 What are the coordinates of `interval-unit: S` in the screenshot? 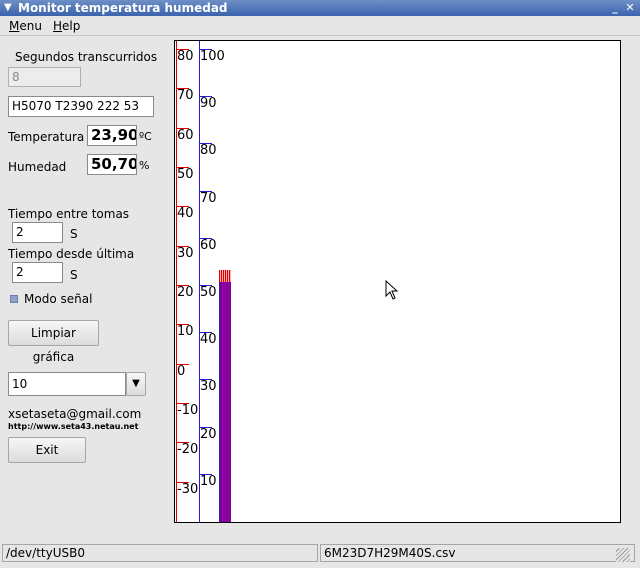 It's located at (74, 234).